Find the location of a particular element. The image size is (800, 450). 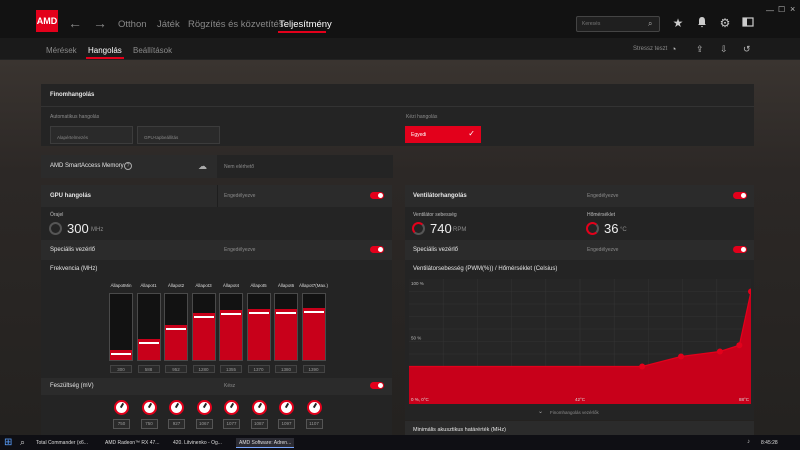

windows-start-icon: ⊞ is located at coordinates (8, 442).